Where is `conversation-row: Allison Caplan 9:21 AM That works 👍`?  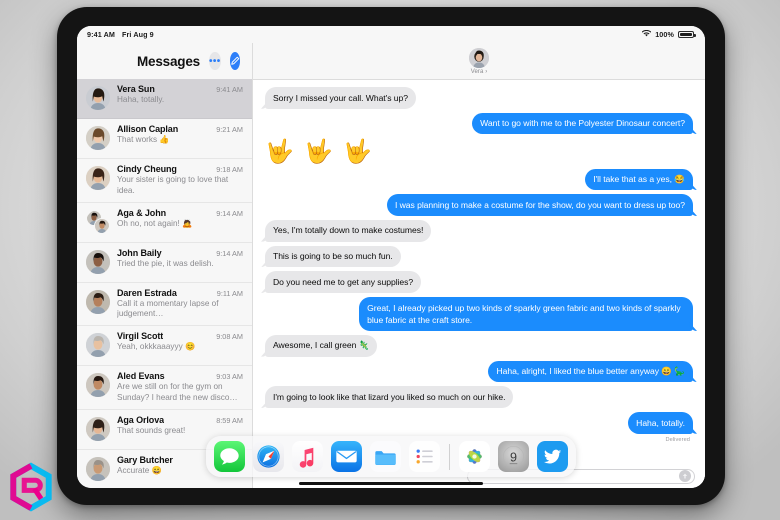 conversation-row: Allison Caplan 9:21 AM That works 👍 is located at coordinates (164, 139).